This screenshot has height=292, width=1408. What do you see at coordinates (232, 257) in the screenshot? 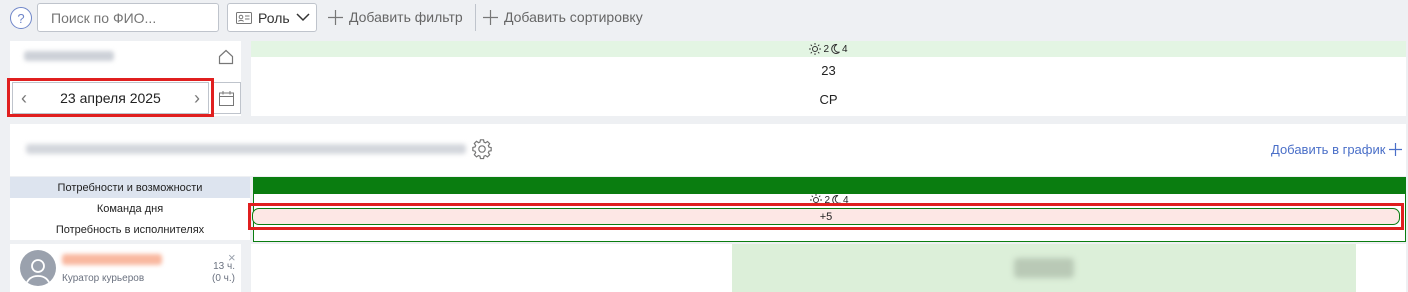
I see `remove-person-button: ×` at bounding box center [232, 257].